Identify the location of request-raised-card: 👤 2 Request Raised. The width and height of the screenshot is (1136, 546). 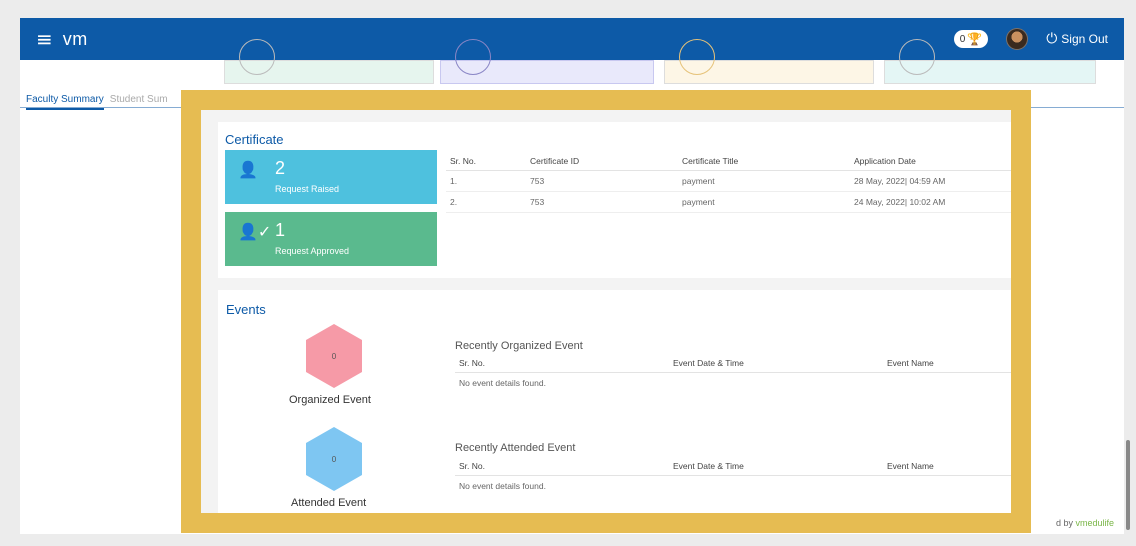
(331, 177).